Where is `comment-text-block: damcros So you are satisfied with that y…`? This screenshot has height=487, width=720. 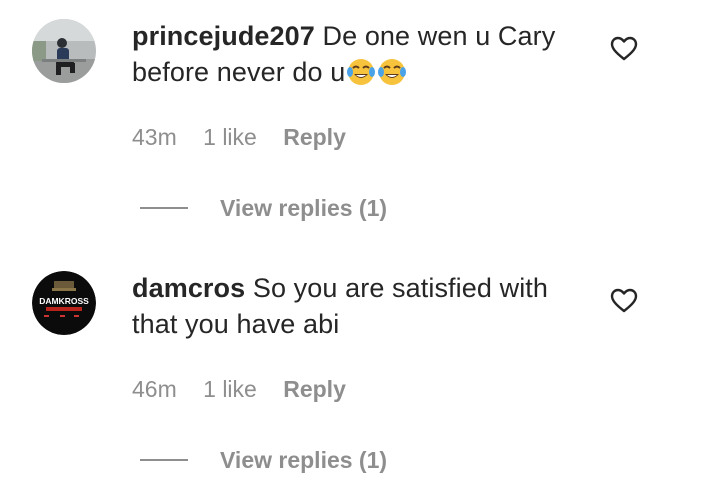
comment-text-block: damcros So you are satisfied with that y… is located at coordinates (362, 306).